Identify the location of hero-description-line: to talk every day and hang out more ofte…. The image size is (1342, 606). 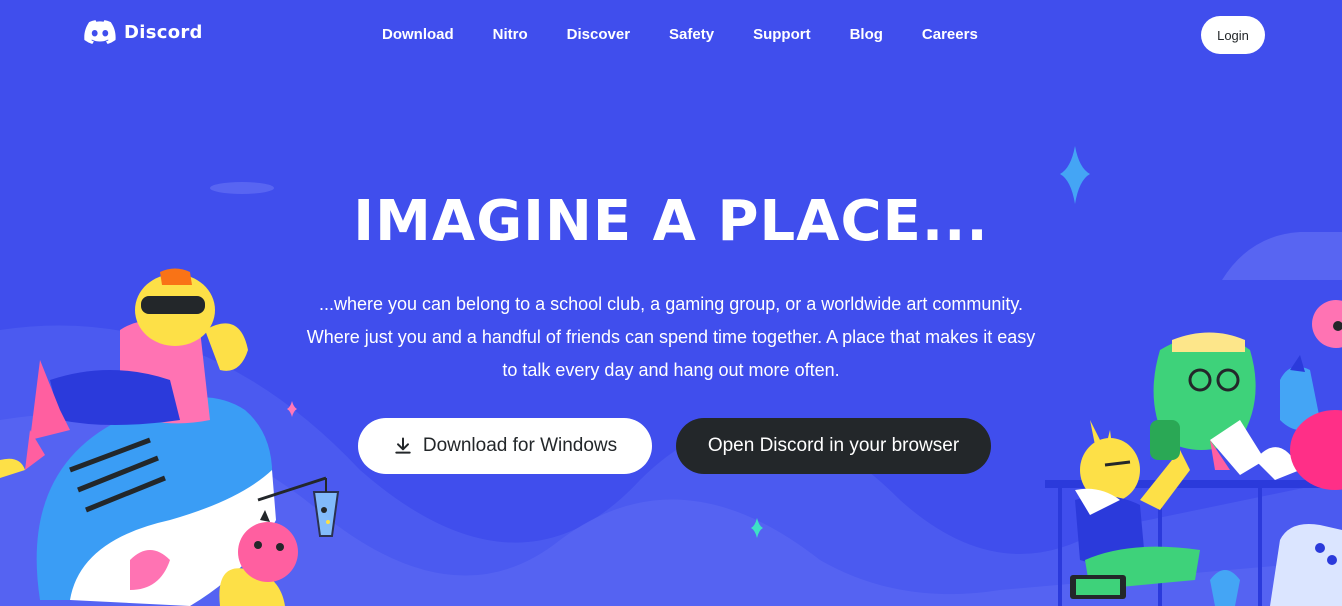
(671, 370).